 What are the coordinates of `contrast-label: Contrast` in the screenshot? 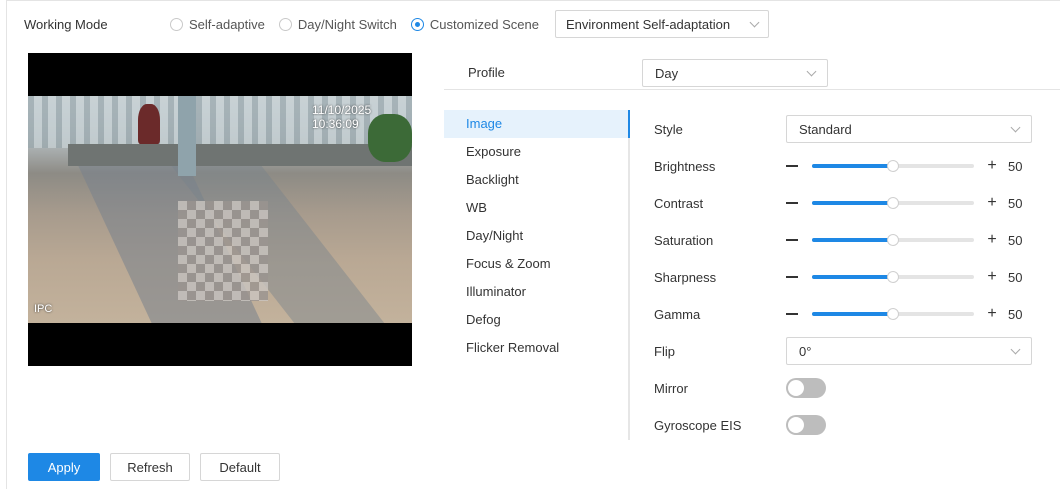 It's located at (679, 203).